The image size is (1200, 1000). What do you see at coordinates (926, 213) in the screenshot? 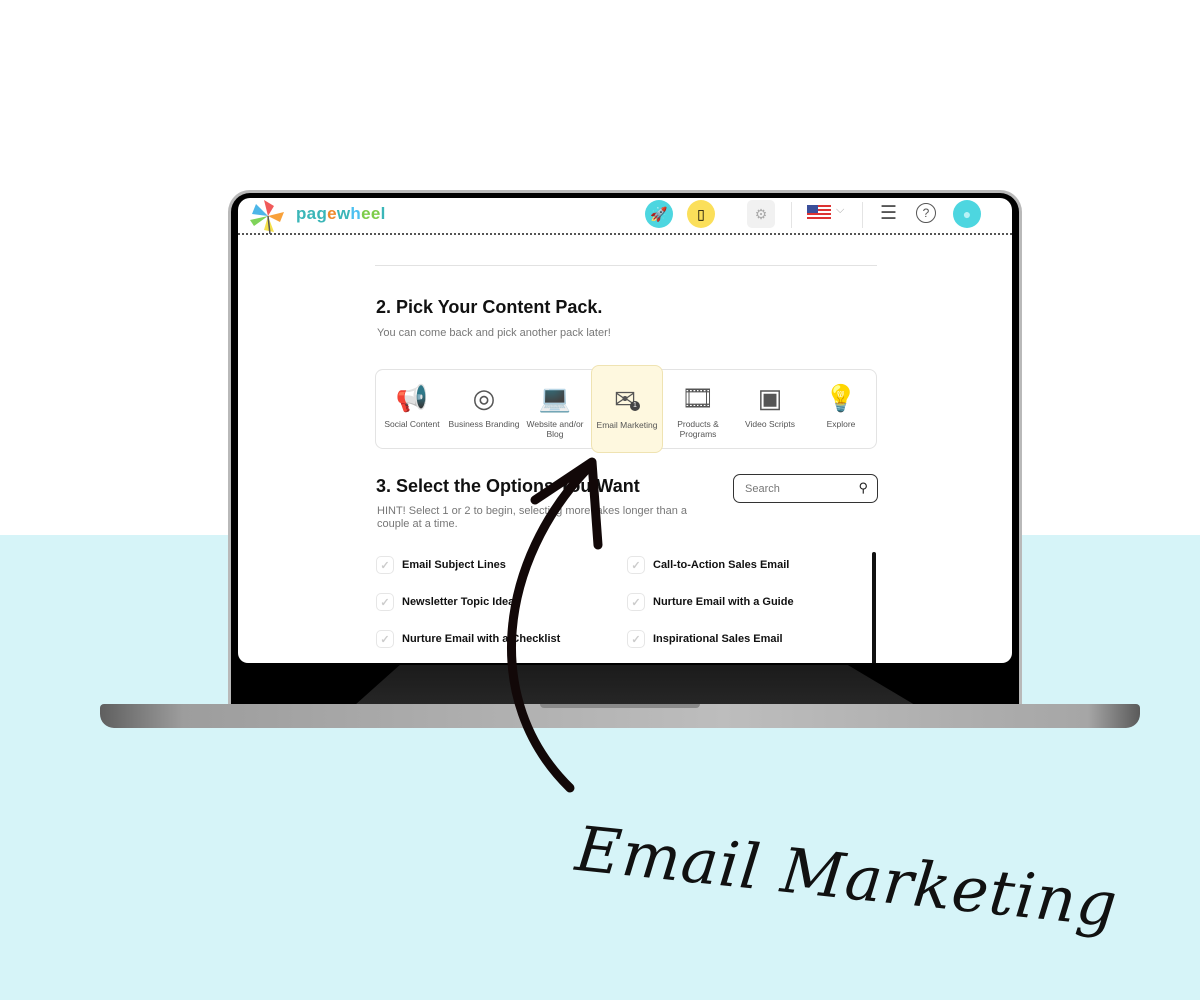
I see `help-icon: ?` at bounding box center [926, 213].